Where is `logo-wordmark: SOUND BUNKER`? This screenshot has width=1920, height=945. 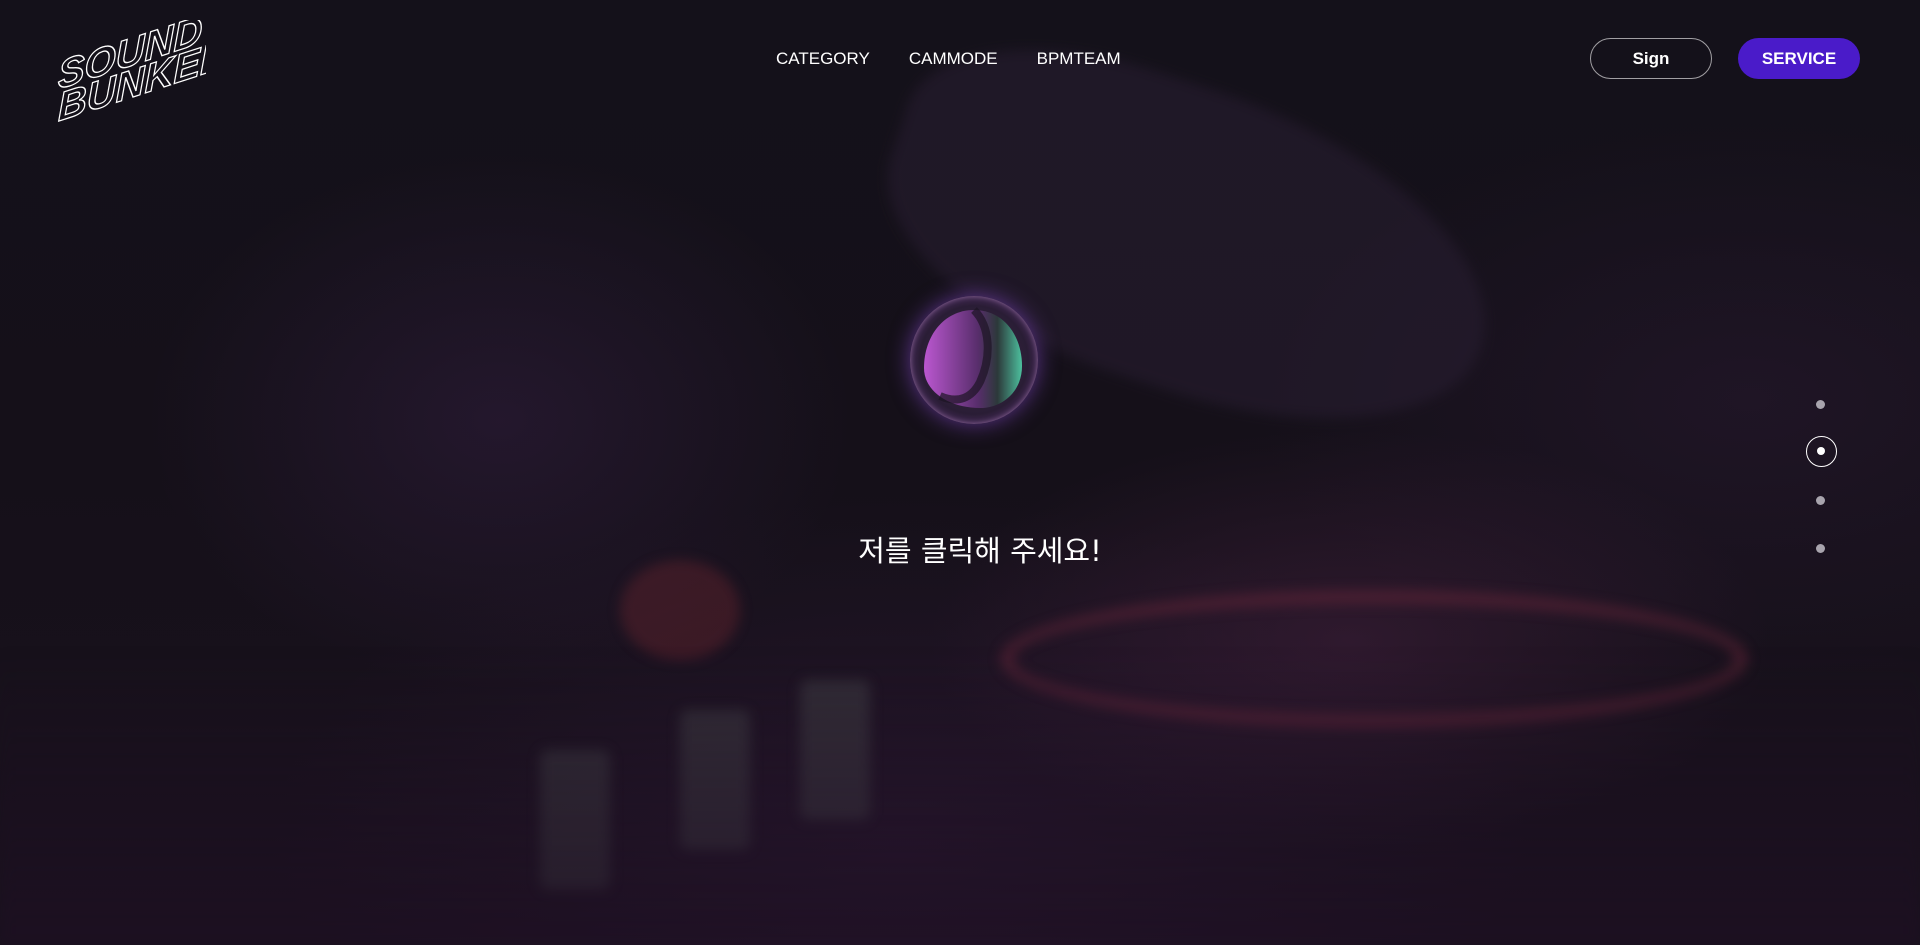
logo-wordmark: SOUND BUNKER is located at coordinates (143, 68).